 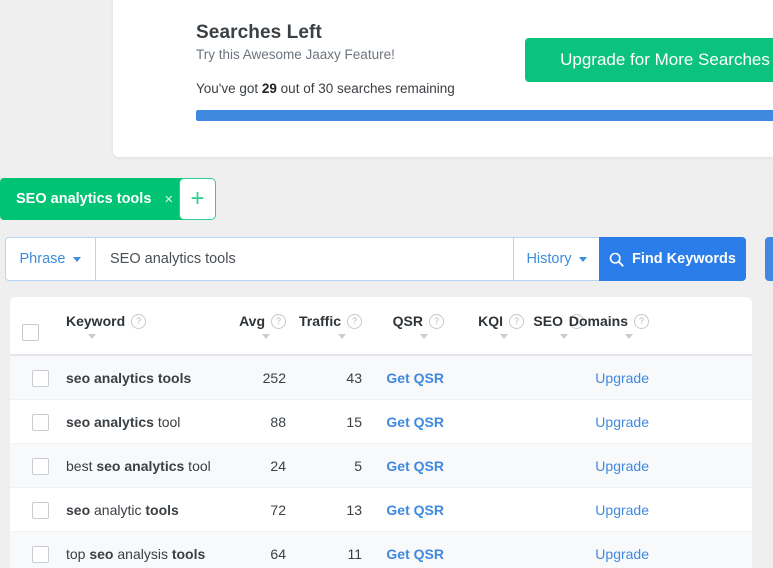 What do you see at coordinates (269, 88) in the screenshot?
I see `count-value: 29` at bounding box center [269, 88].